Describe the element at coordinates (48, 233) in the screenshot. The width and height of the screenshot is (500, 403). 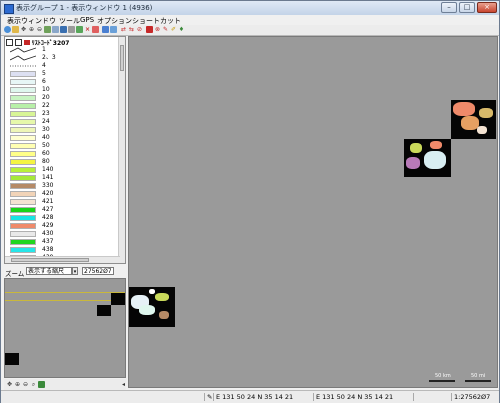
I see `legend-label: 430` at that location.